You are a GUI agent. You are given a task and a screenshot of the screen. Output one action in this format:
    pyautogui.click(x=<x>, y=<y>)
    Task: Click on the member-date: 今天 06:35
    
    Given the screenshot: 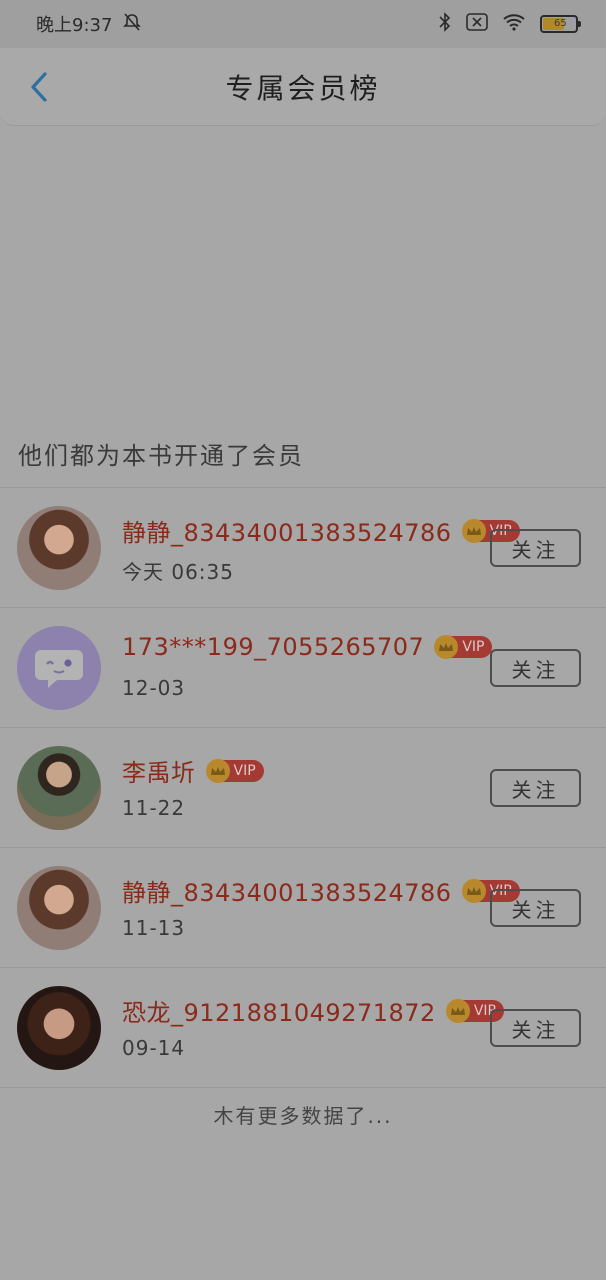 What is the action you would take?
    pyautogui.click(x=178, y=572)
    